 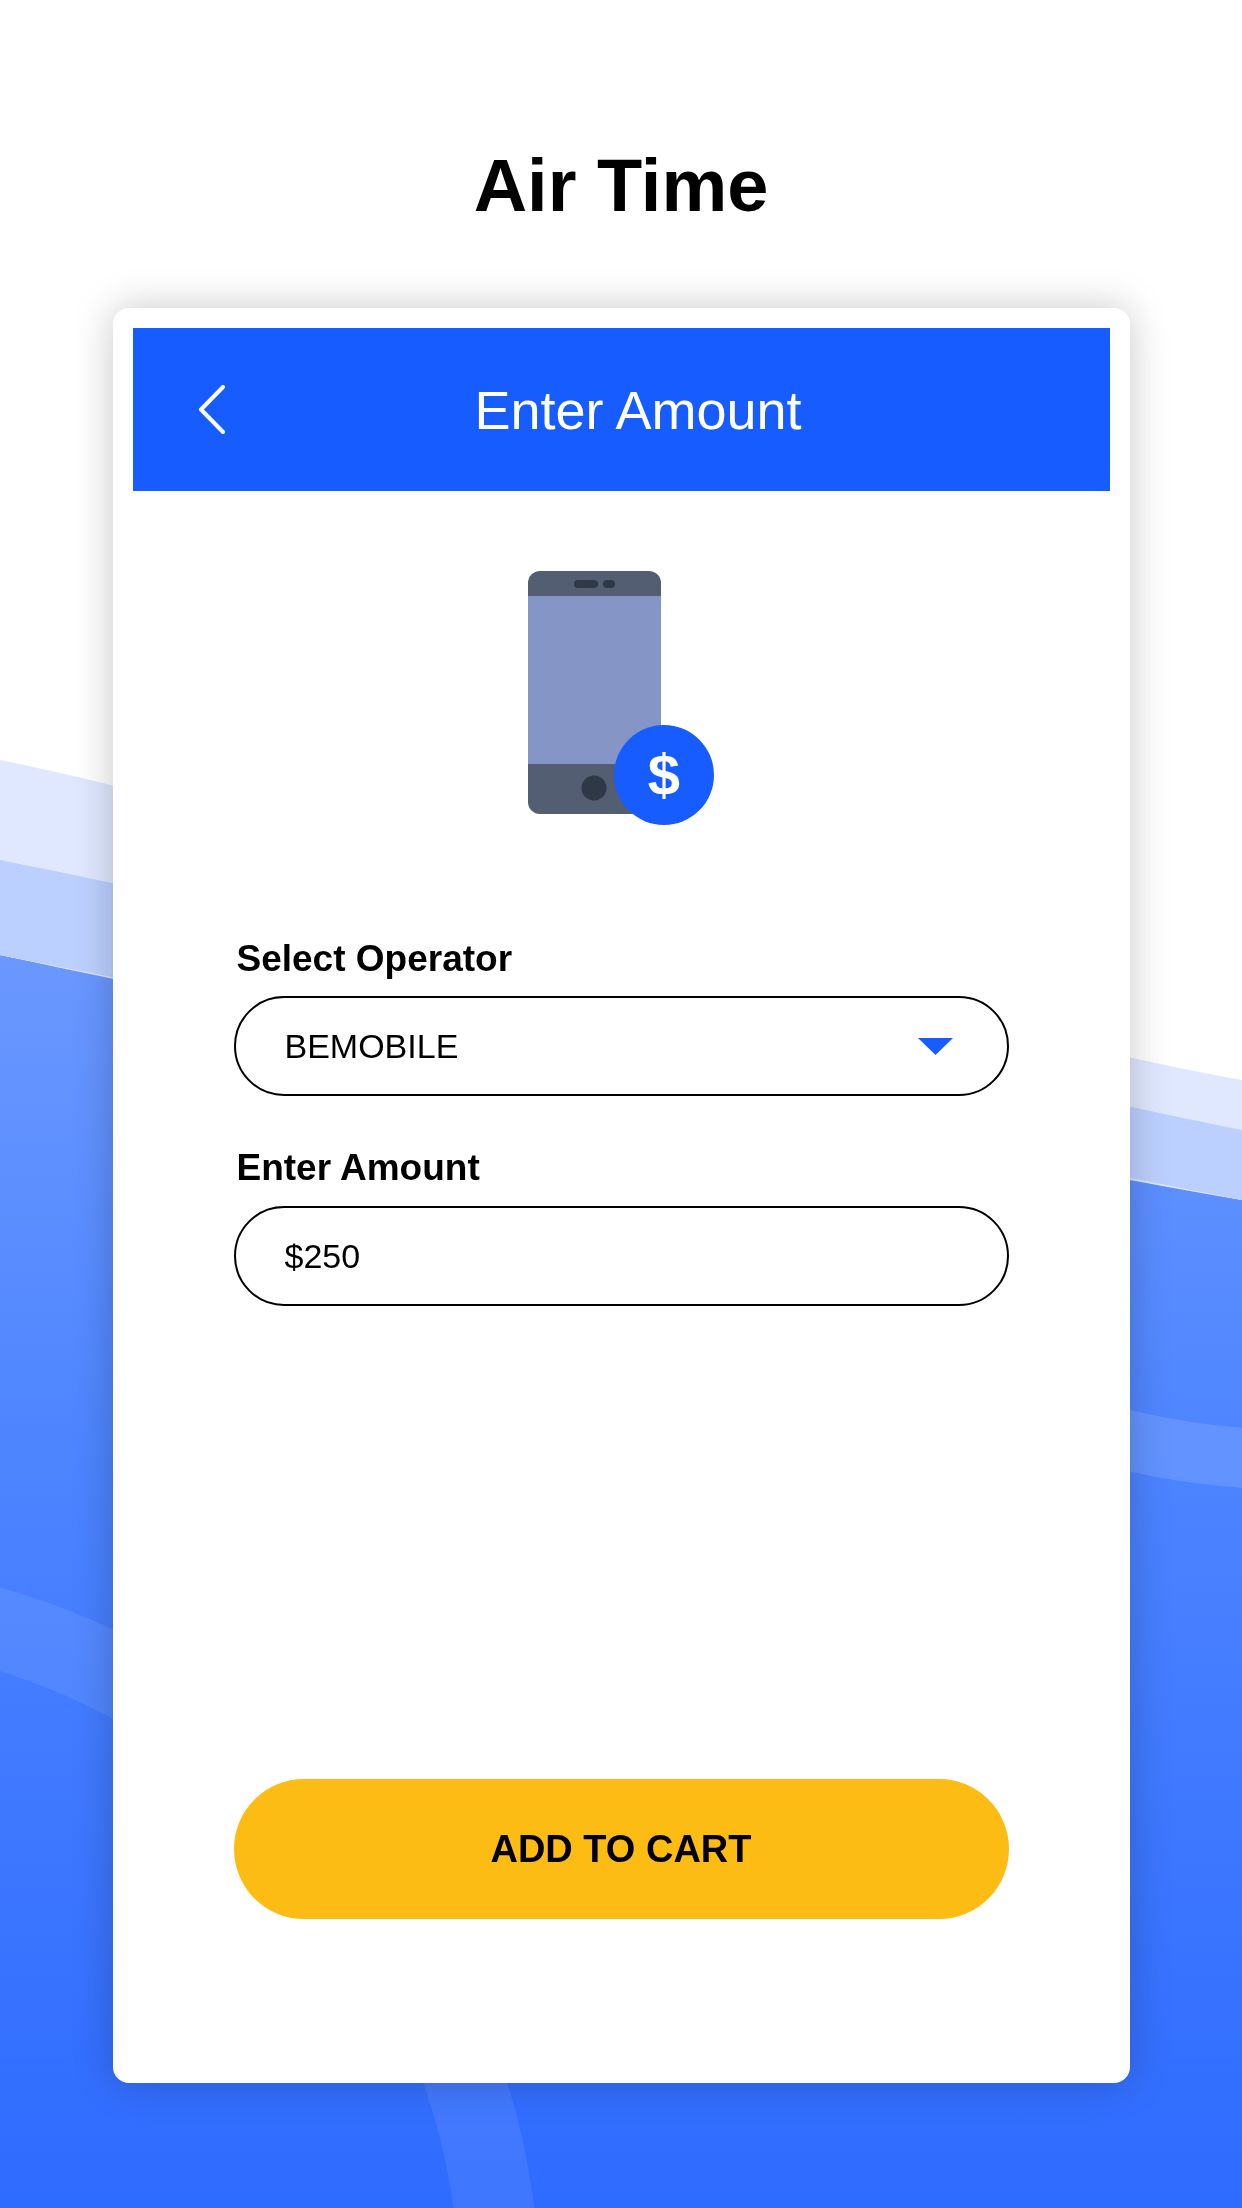 I want to click on operator-dropdown: BEMOBILE, so click(x=621, y=1046).